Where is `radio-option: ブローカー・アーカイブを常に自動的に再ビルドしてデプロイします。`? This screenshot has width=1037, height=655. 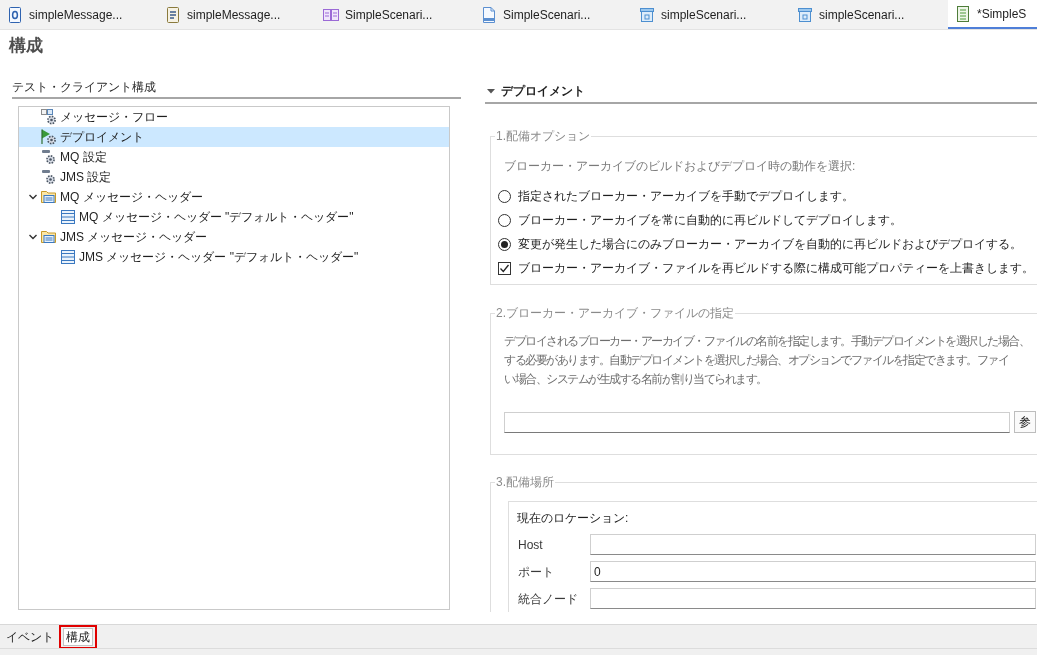
radio-option: ブローカー・アーカイブを常に自動的に再ビルドしてデプロイします。 is located at coordinates (696, 220).